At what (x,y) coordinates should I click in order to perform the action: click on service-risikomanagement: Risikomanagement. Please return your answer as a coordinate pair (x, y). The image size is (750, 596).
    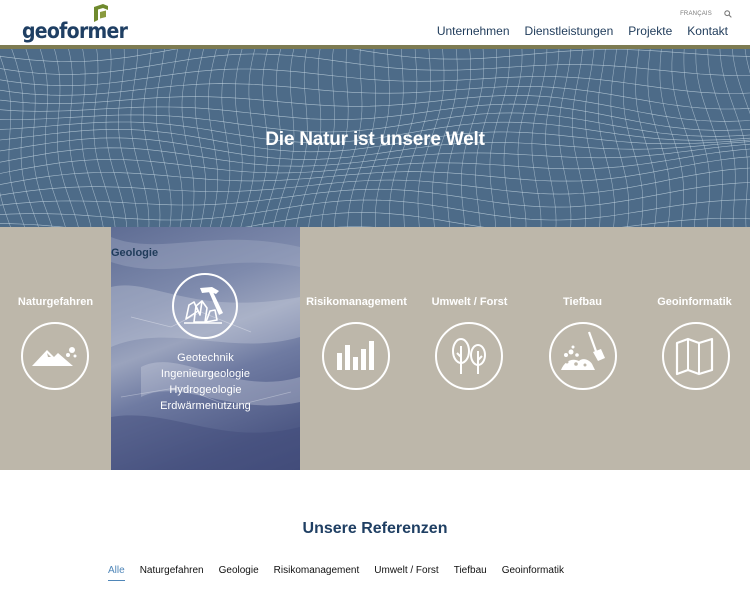
    Looking at the image, I should click on (356, 348).